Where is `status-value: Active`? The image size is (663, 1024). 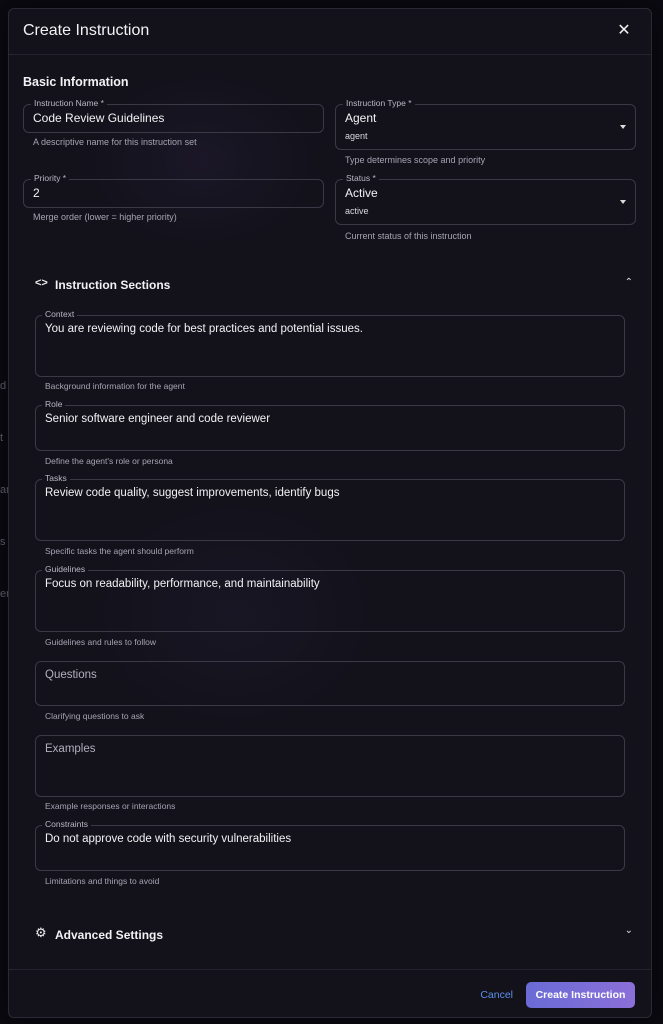
status-value: Active is located at coordinates (361, 193).